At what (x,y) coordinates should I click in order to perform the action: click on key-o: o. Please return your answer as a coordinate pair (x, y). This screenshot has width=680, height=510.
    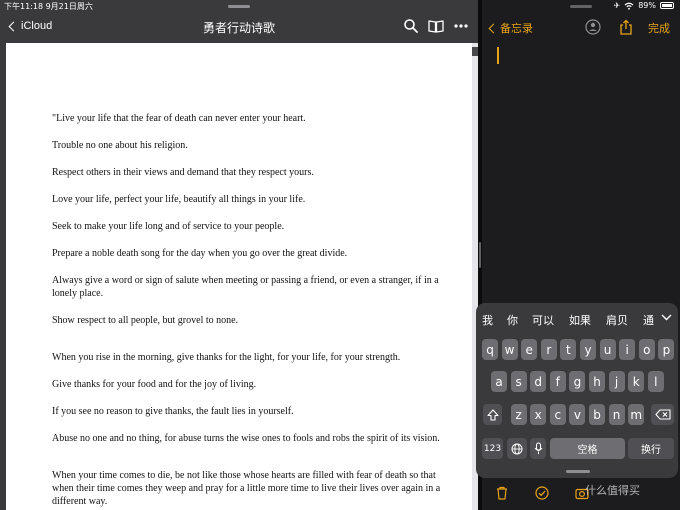
    Looking at the image, I should click on (646, 349).